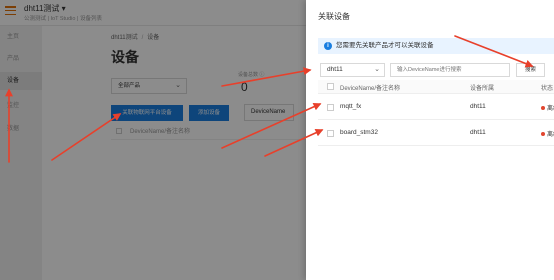  I want to click on device-name: mqtt_fx, so click(351, 106).